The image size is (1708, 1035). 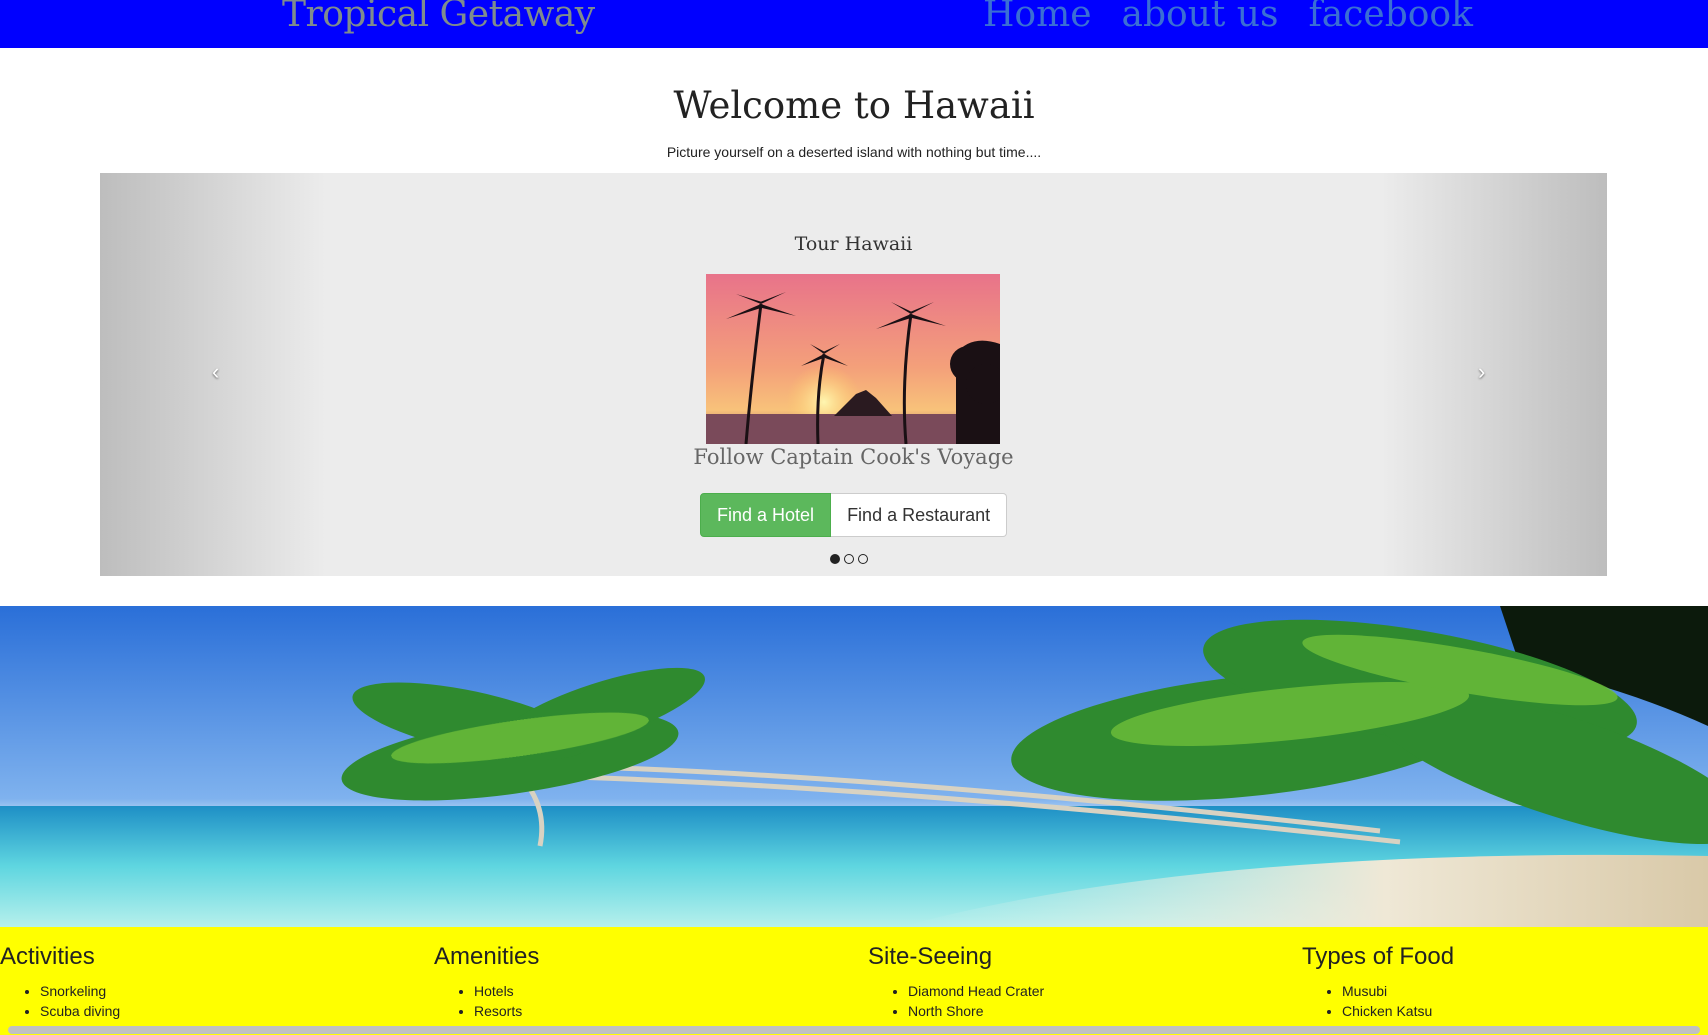 I want to click on list-item: North Shore, so click(x=976, y=1011).